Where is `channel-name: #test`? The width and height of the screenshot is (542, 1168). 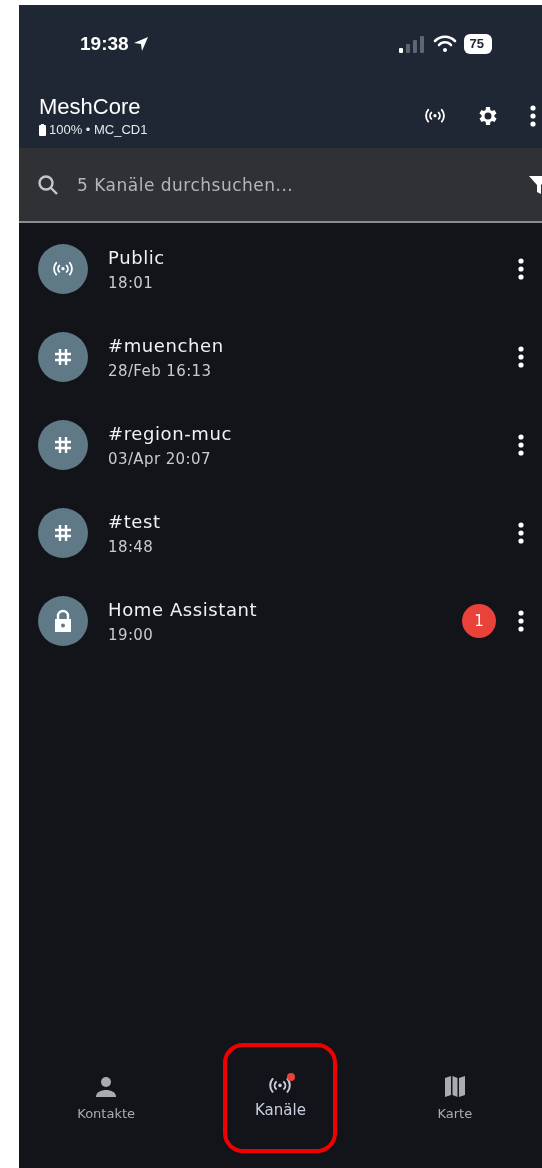 channel-name: #test is located at coordinates (135, 521).